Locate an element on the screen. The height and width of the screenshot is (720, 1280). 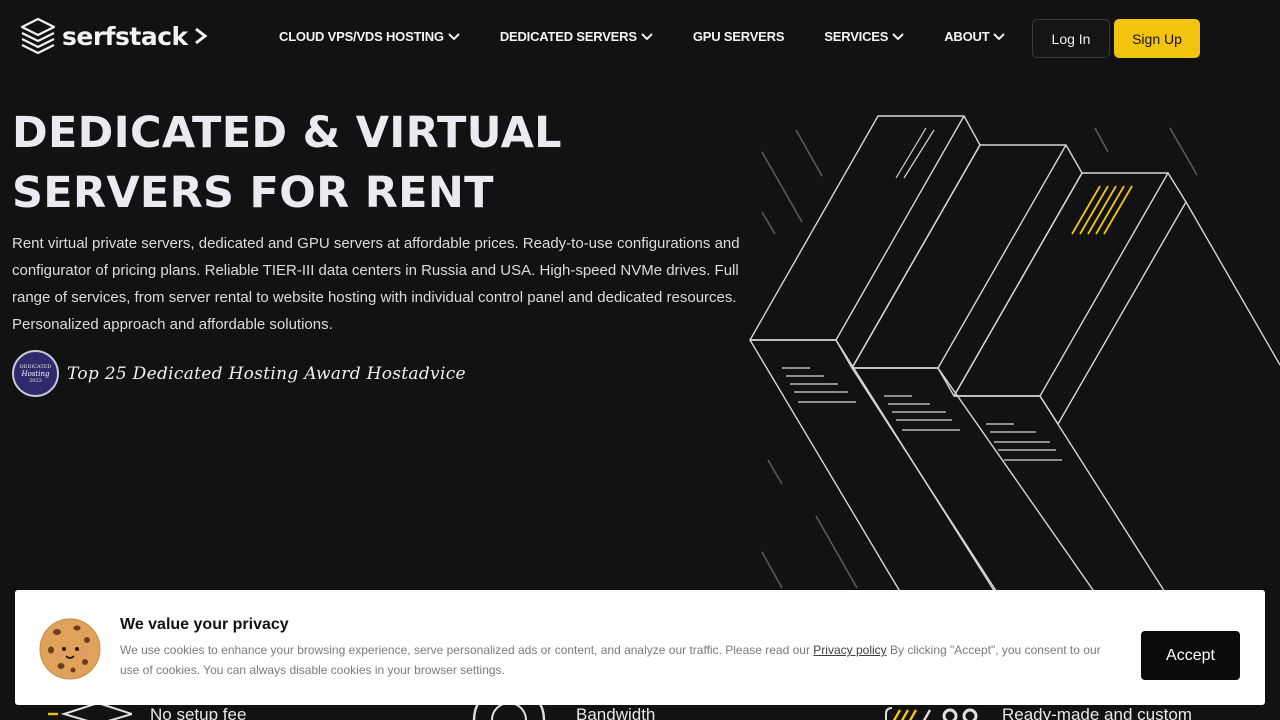
nav-item-label: CLOUD VPS/VDS HOSTING is located at coordinates (361, 36).